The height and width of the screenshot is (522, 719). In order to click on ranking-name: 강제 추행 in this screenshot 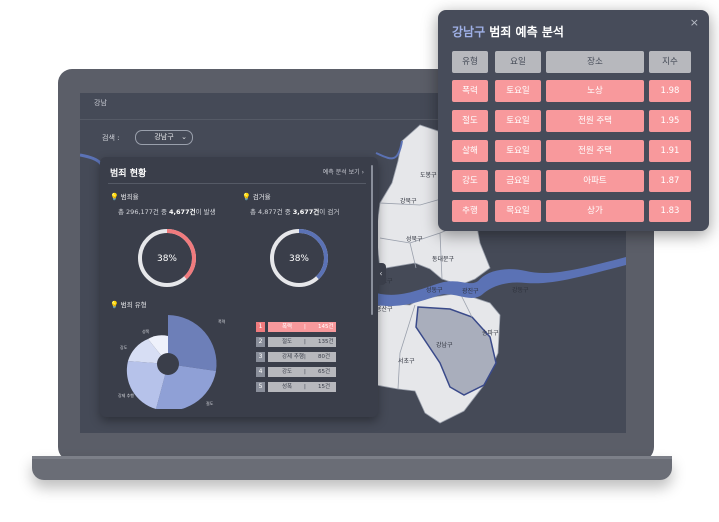, I will do `click(293, 357)`.